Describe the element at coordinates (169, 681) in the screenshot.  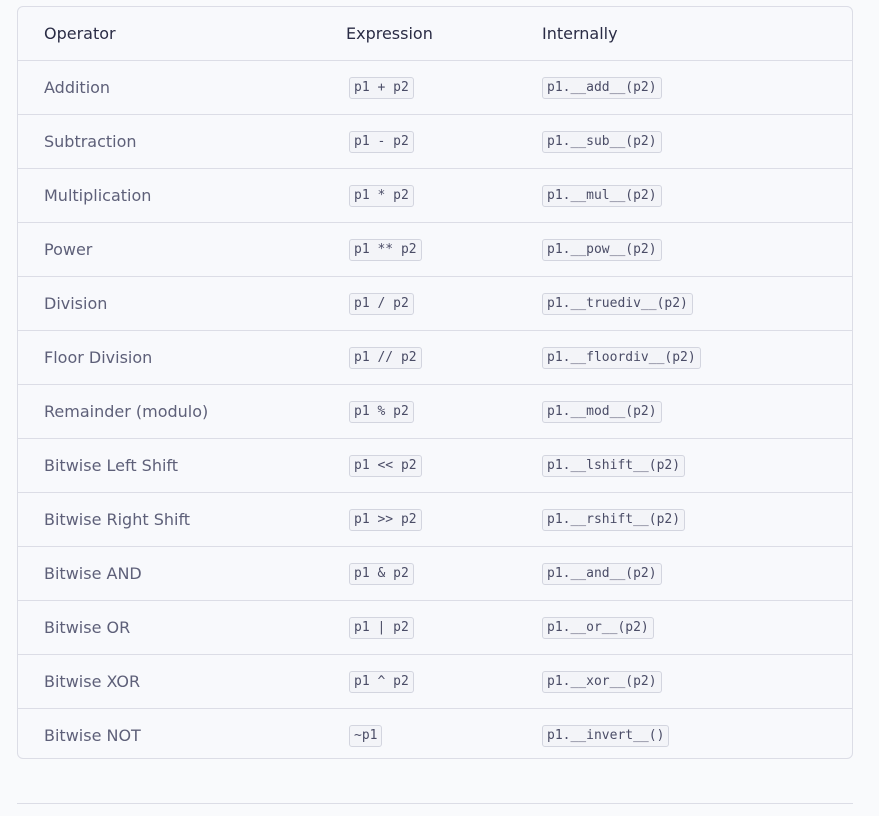
I see `operator-name: Bitwise XOR` at that location.